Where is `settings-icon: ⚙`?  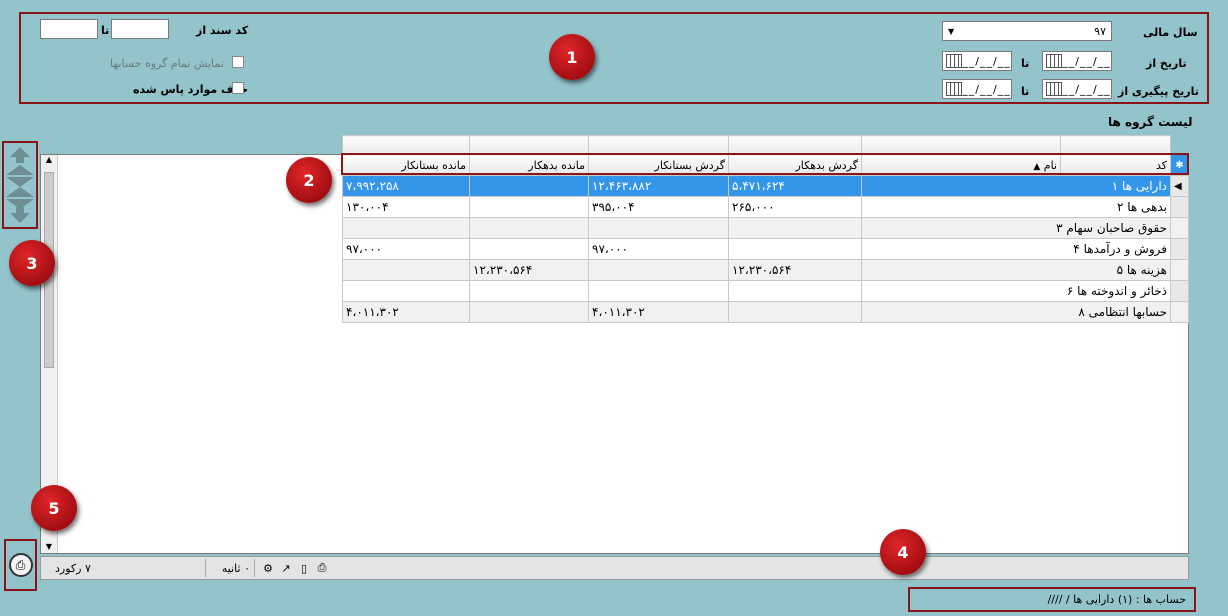 settings-icon: ⚙ is located at coordinates (268, 568).